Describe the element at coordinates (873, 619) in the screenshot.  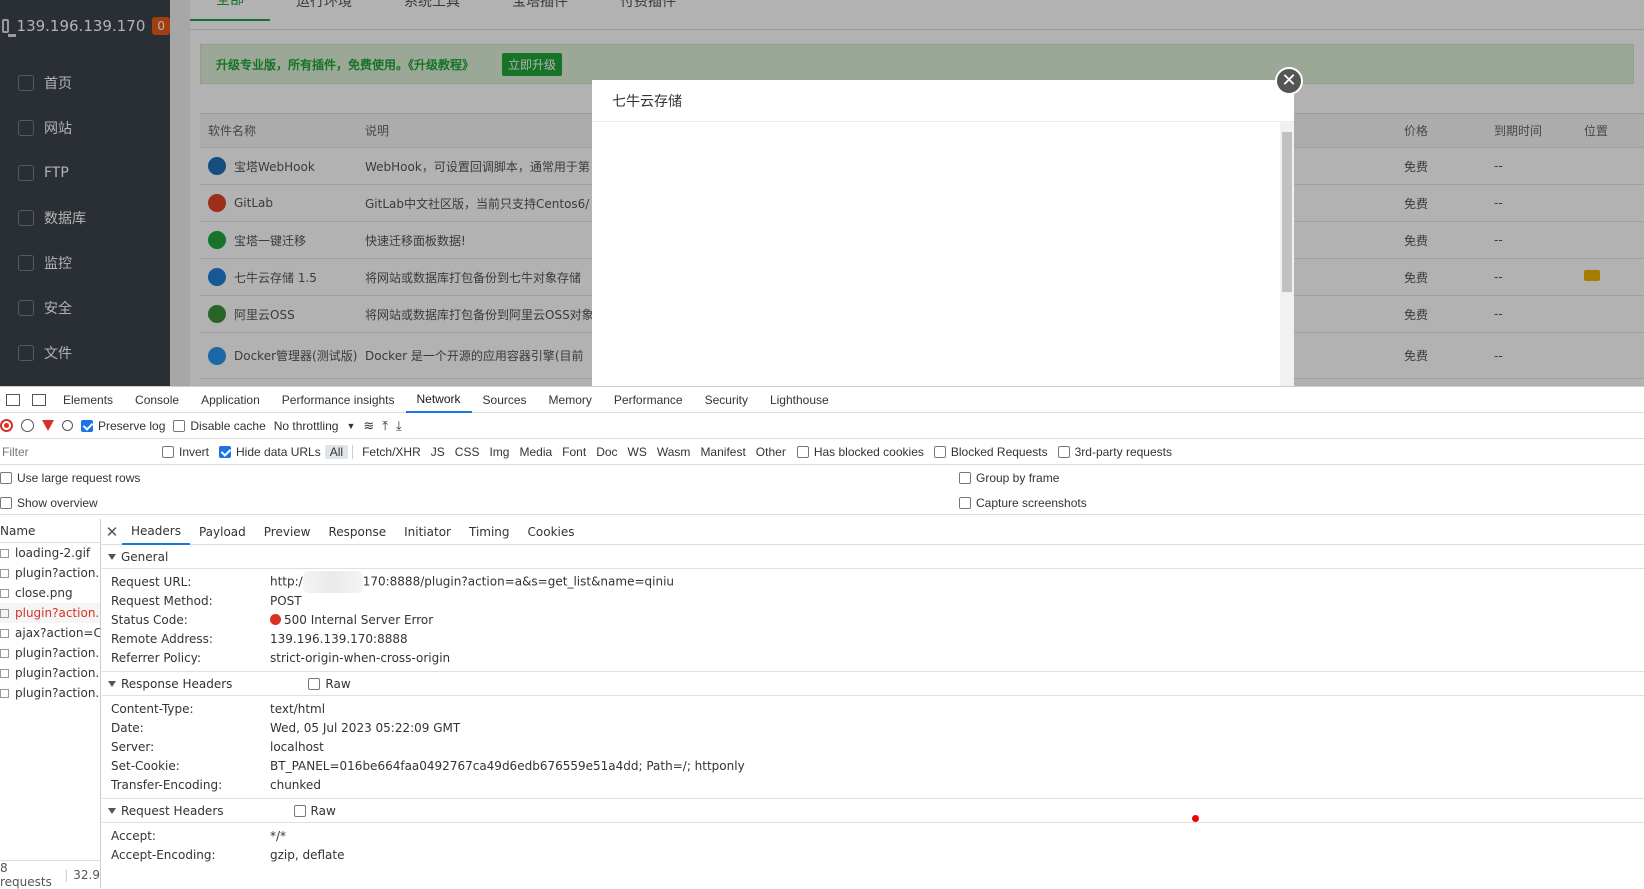
I see `status-code-row: Status Code: 500 Internal Server Error` at that location.